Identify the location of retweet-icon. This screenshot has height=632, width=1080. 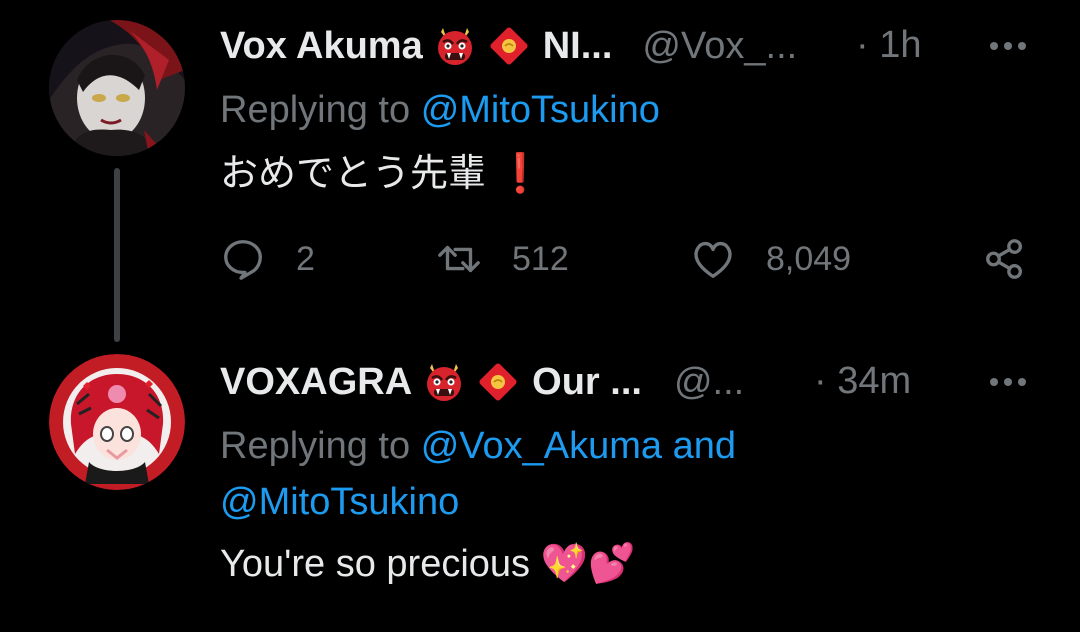
(459, 259).